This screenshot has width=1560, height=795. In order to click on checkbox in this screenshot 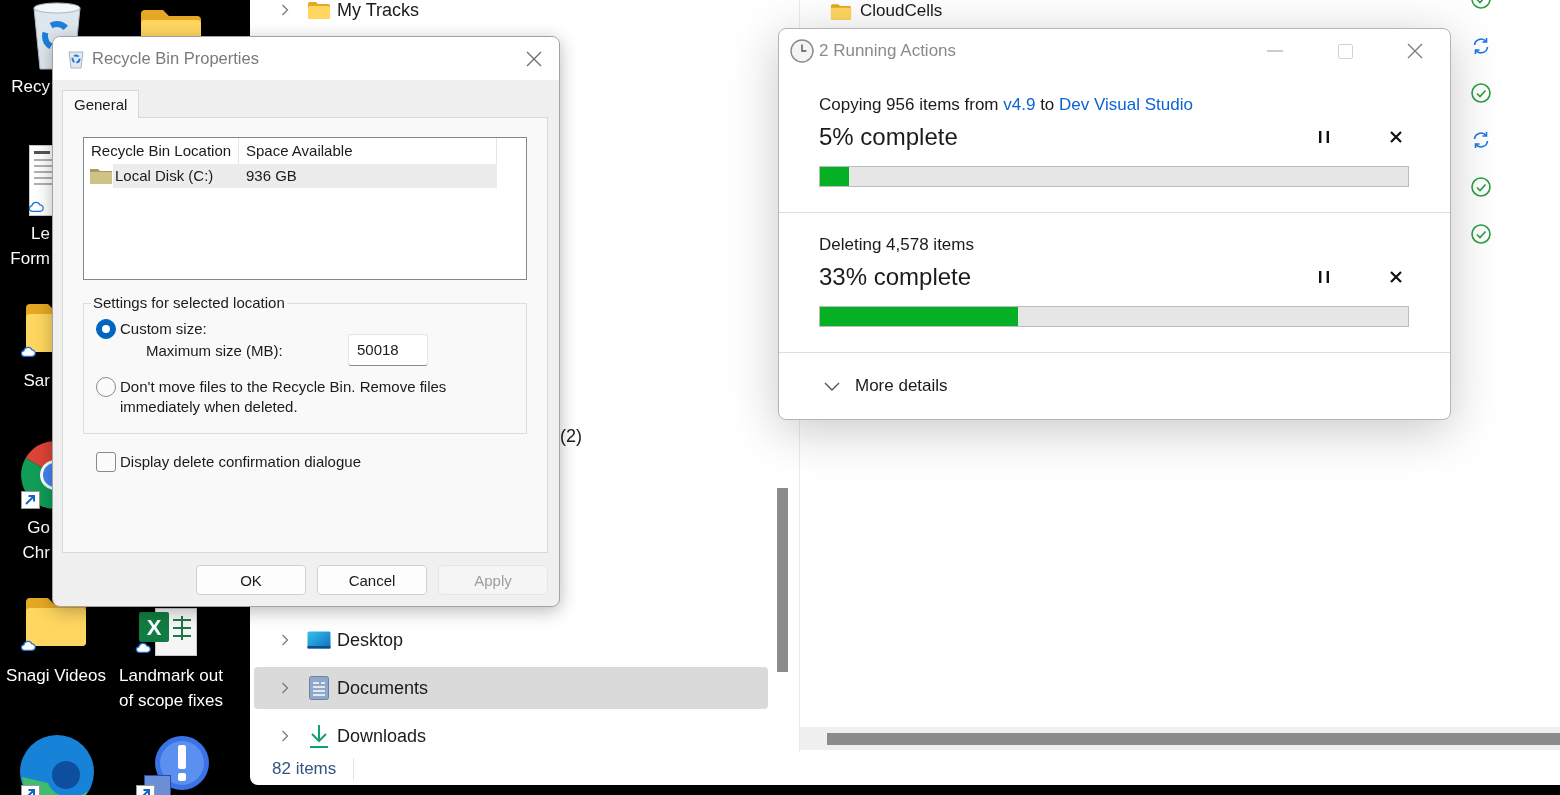, I will do `click(106, 462)`.